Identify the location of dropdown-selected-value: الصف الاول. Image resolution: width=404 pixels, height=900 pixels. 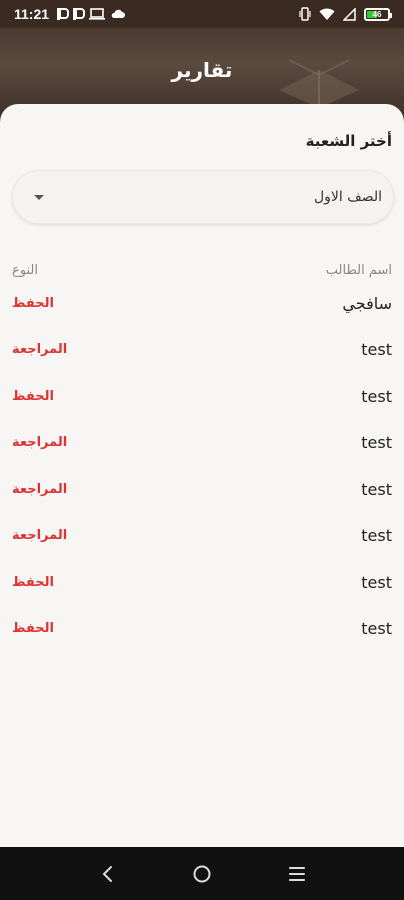
(347, 197).